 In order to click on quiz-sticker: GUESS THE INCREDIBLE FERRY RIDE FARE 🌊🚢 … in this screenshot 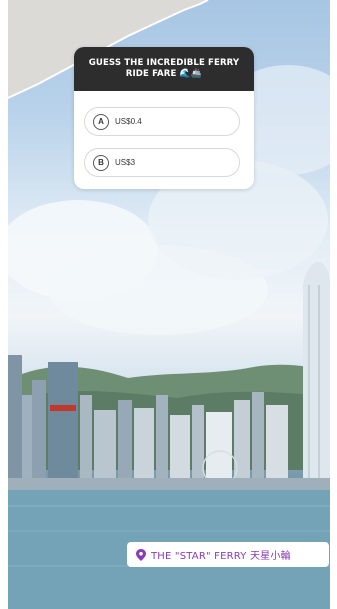, I will do `click(164, 118)`.